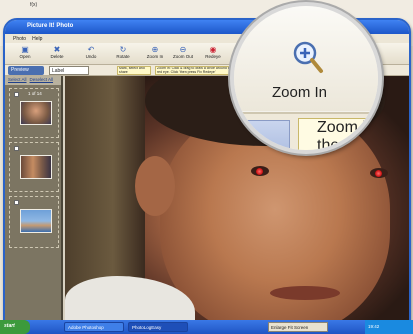  Describe the element at coordinates (15, 327) in the screenshot. I see `start-button: start` at that location.